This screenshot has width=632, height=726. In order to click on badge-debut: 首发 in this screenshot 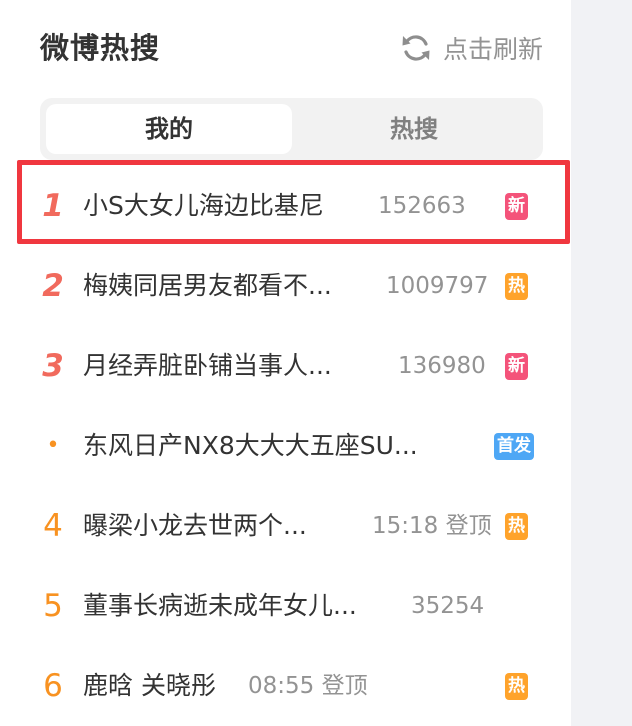, I will do `click(514, 446)`.